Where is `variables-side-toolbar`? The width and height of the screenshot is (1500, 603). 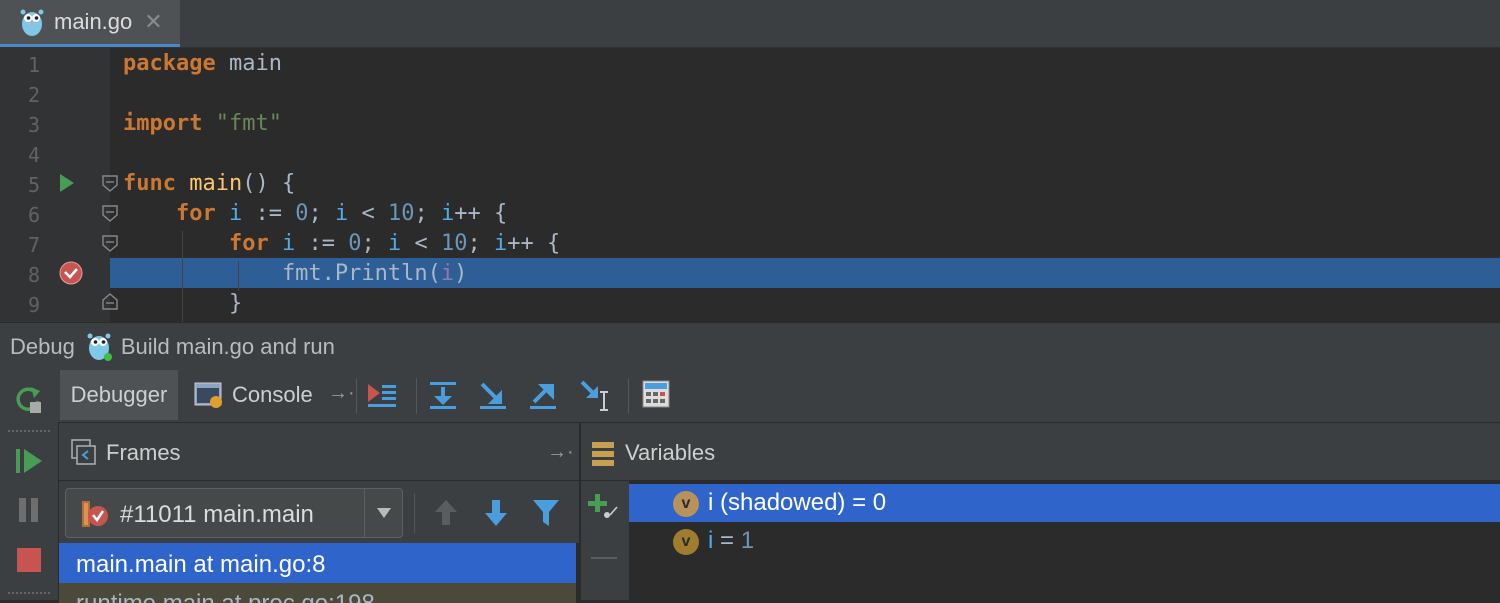 variables-side-toolbar is located at coordinates (604, 540).